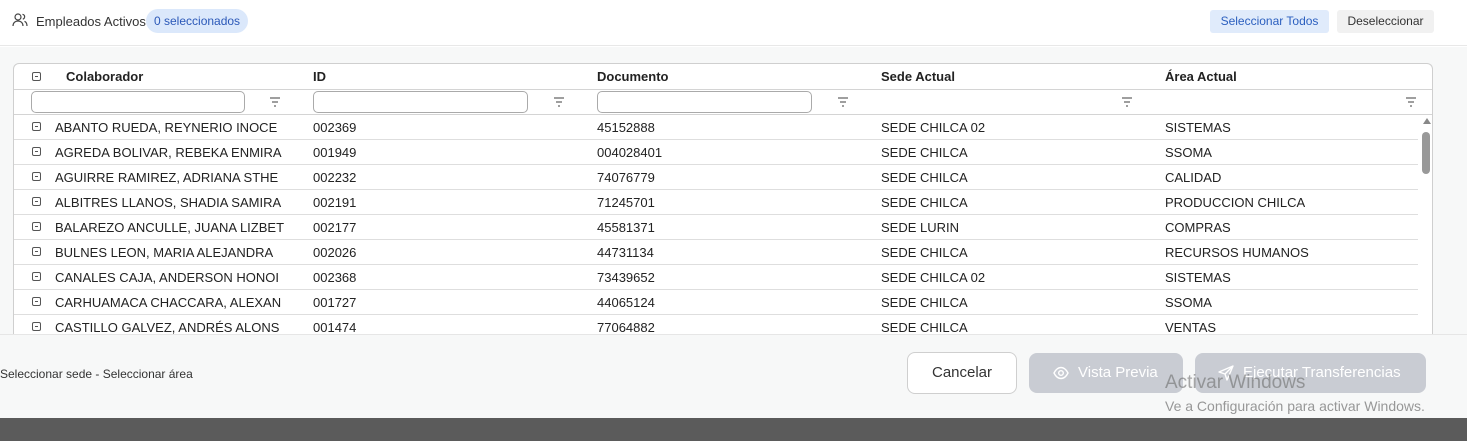  I want to click on cell-colaborador: BALAREZO ANCULLE, JUANA LIZBET, so click(170, 227).